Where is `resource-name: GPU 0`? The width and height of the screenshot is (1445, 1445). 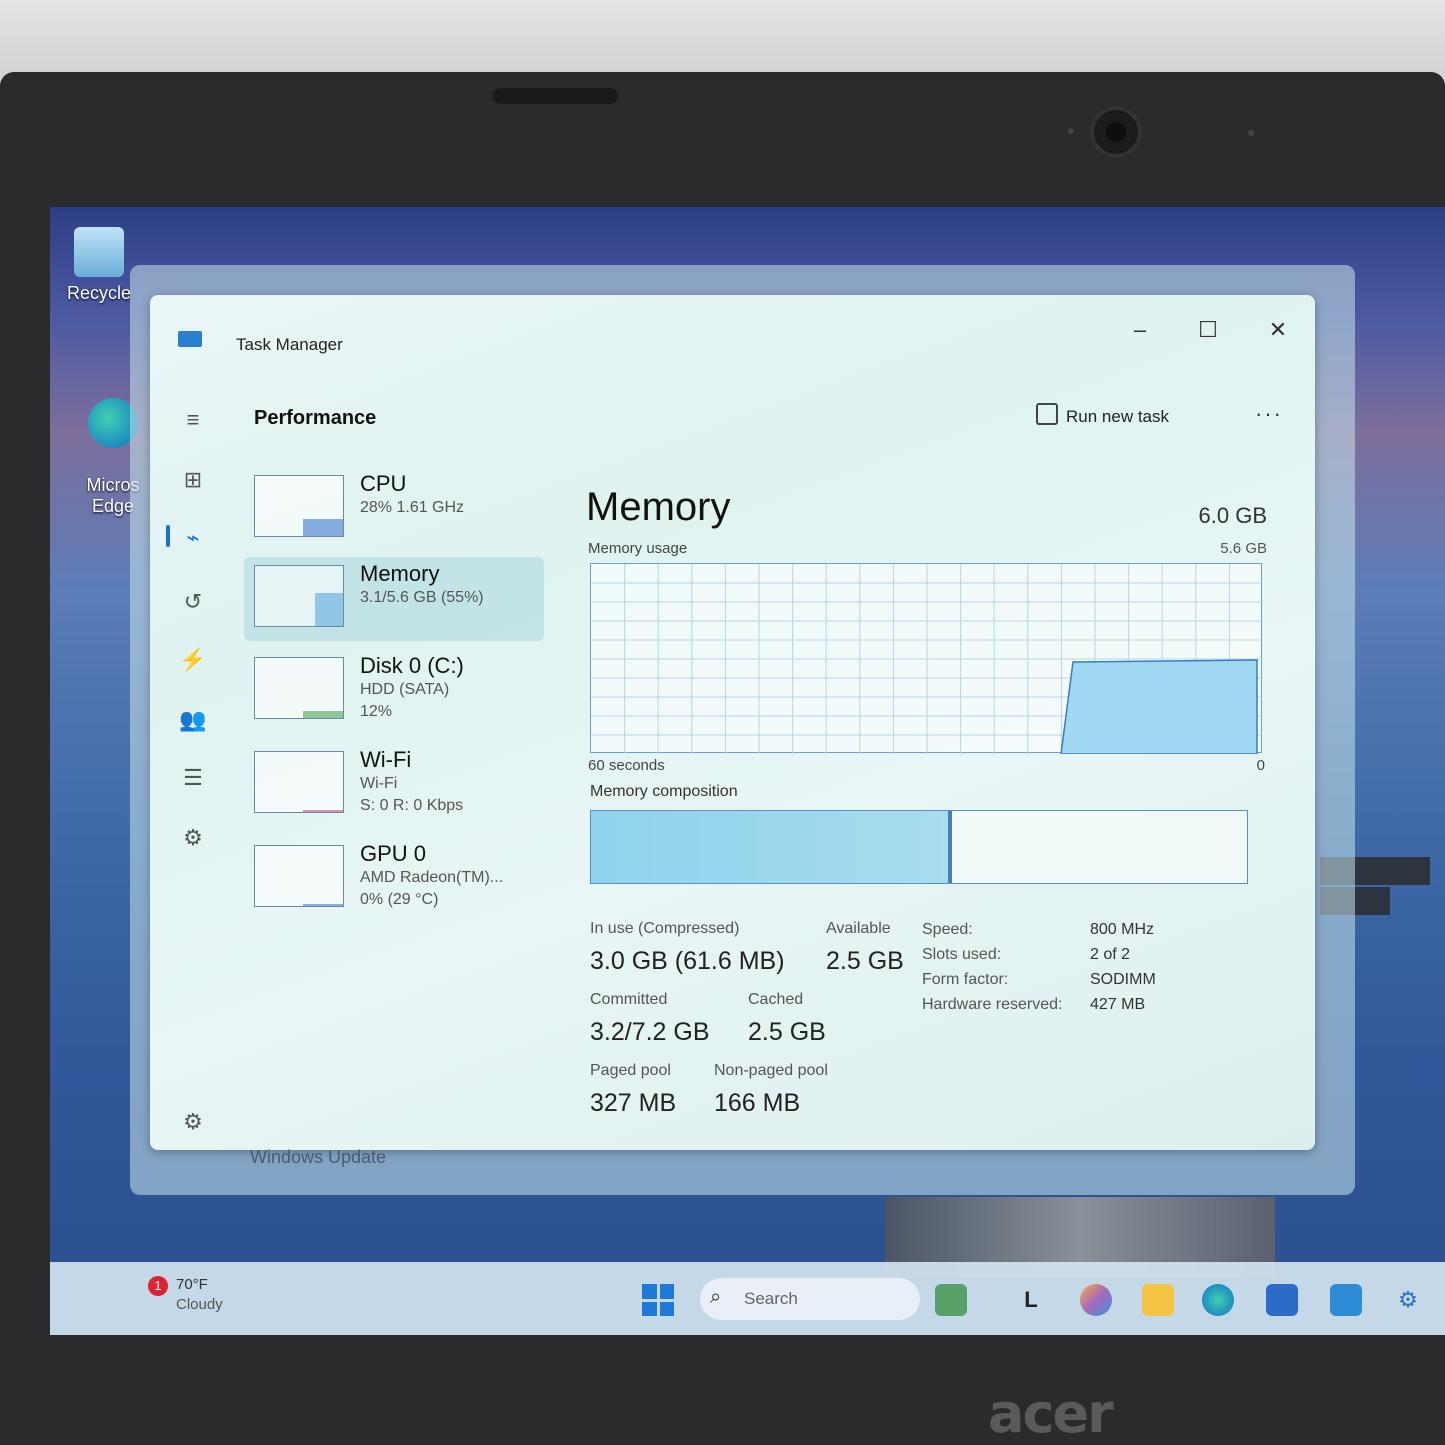
resource-name: GPU 0 is located at coordinates (393, 853).